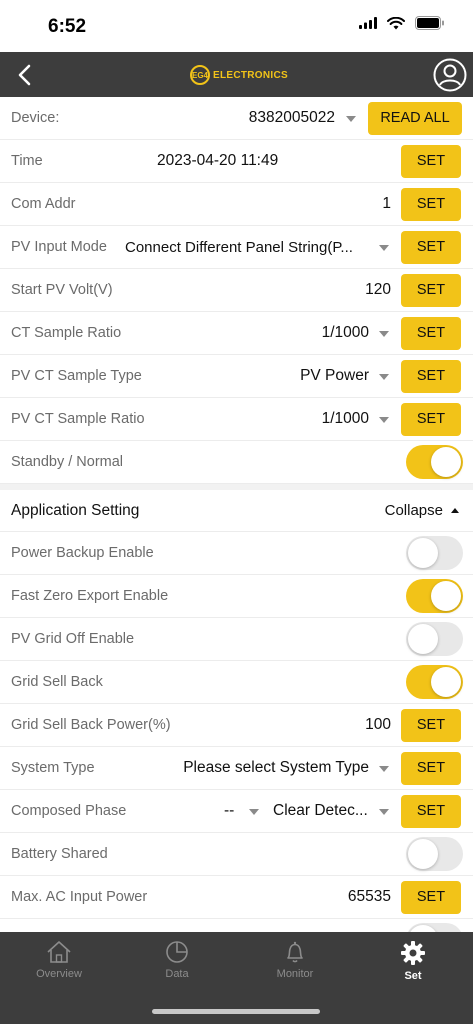 Image resolution: width=473 pixels, height=1024 pixels. I want to click on battery-shared-label: Battery Shared, so click(59, 854).